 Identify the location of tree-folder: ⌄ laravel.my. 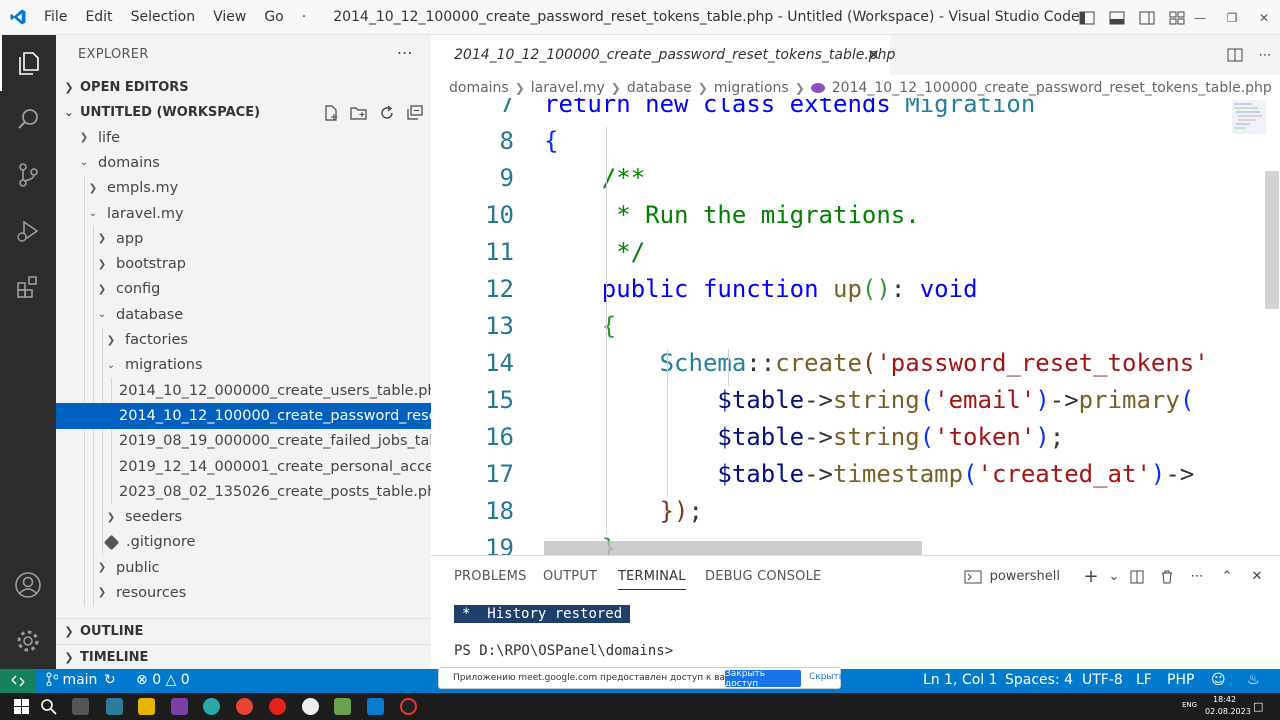
(243, 213).